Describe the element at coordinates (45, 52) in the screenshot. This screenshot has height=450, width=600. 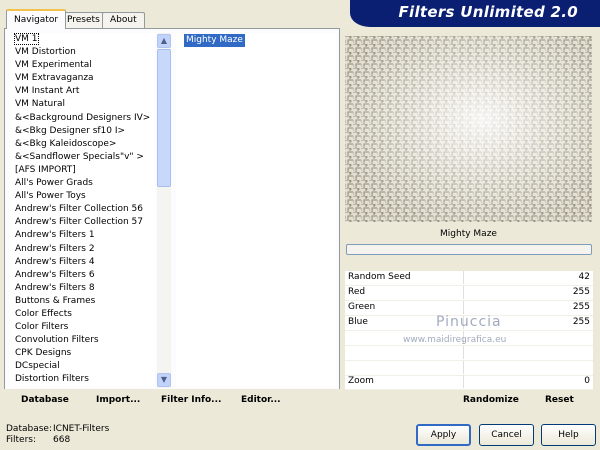
I see `category-item-label: VM Distortion` at that location.